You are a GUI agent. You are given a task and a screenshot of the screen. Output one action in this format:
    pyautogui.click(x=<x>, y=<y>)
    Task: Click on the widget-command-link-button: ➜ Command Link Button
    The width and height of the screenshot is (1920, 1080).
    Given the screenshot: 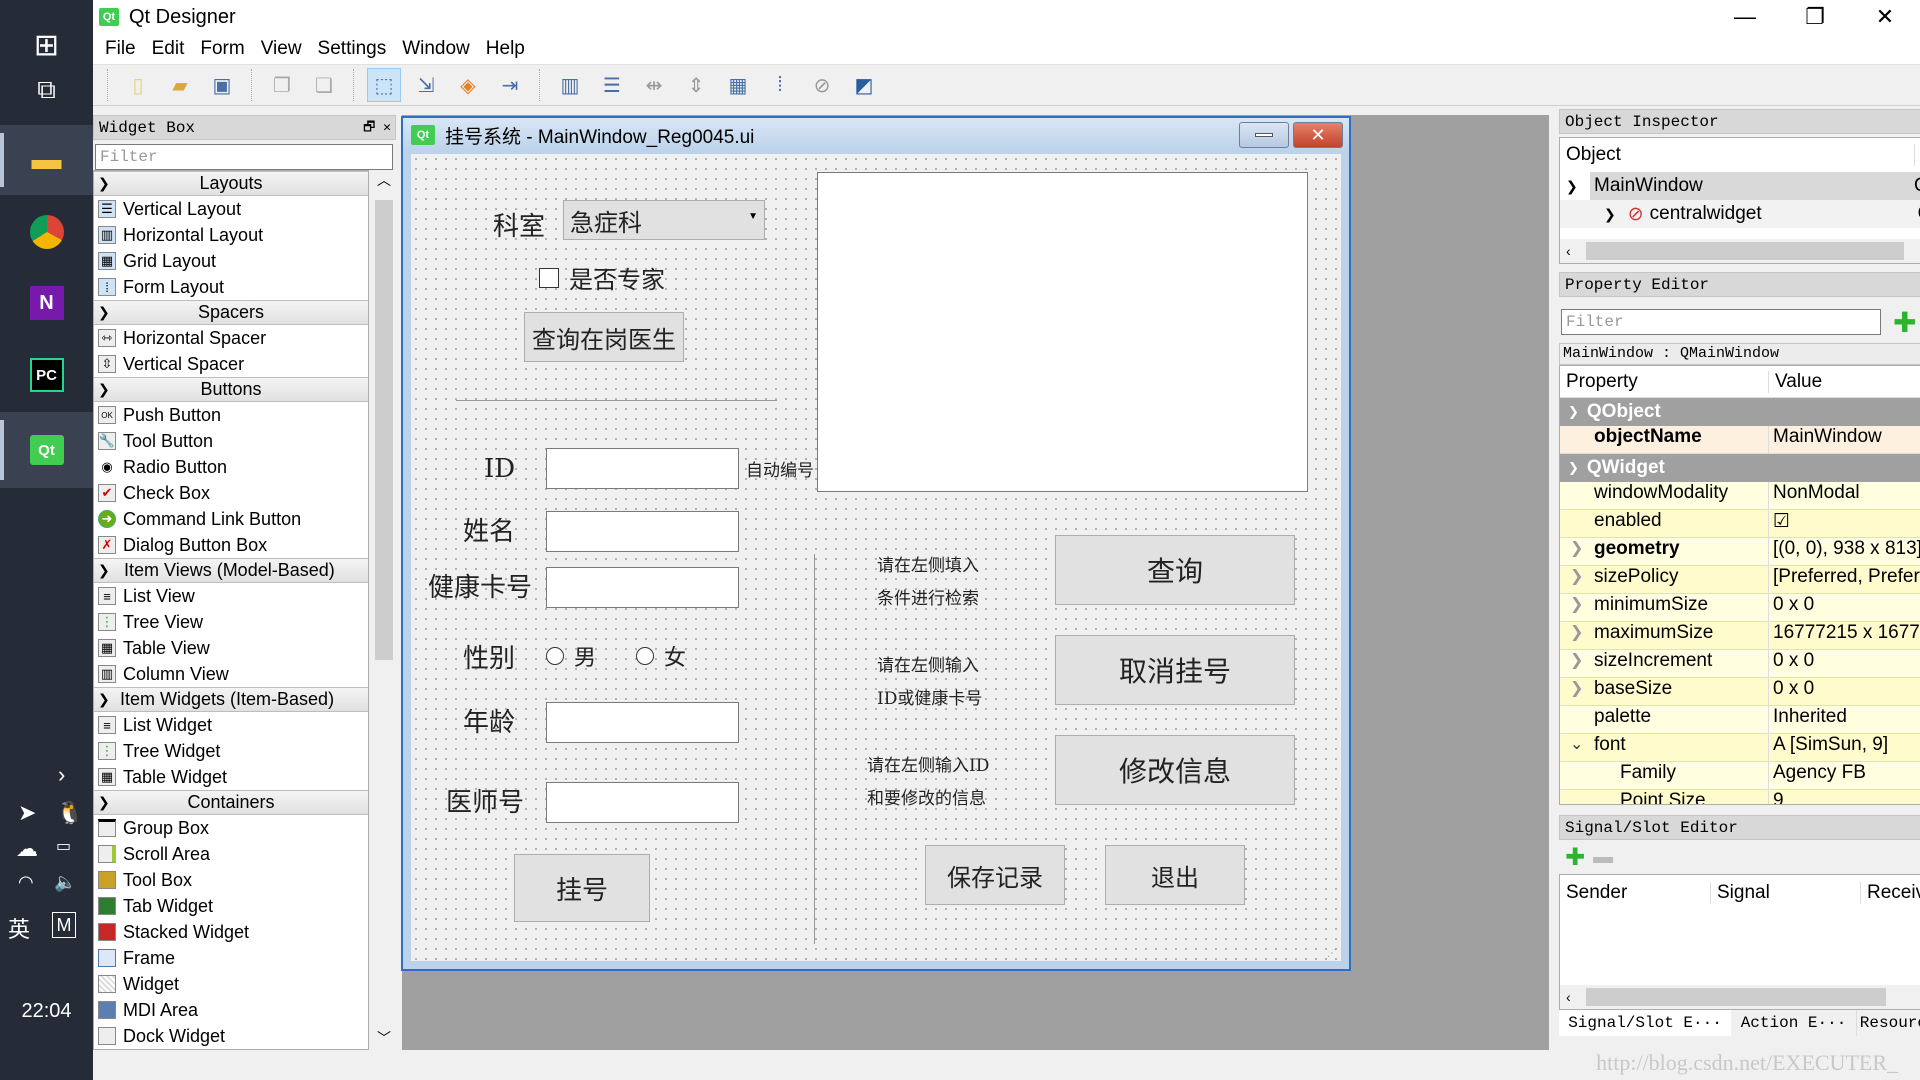 What is the action you would take?
    pyautogui.click(x=231, y=519)
    